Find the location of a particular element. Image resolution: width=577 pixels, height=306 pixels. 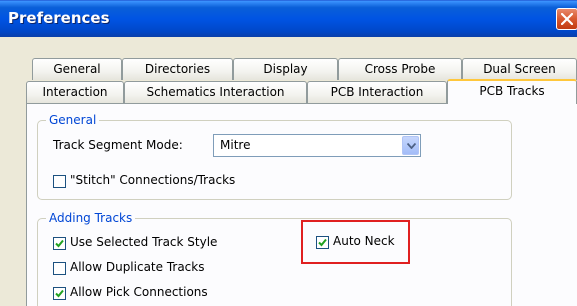

allow-duplicate-tracks-label: Allow Duplicate Tracks is located at coordinates (137, 267).